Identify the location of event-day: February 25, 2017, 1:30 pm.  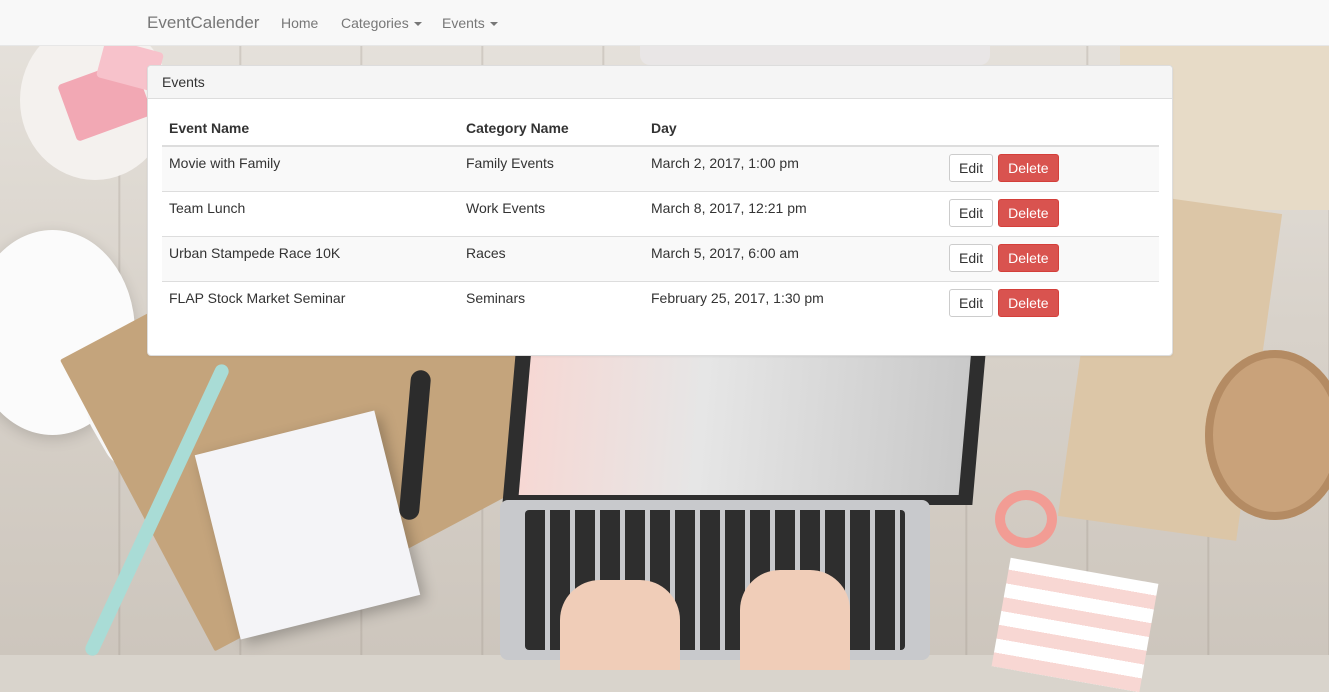
(737, 298).